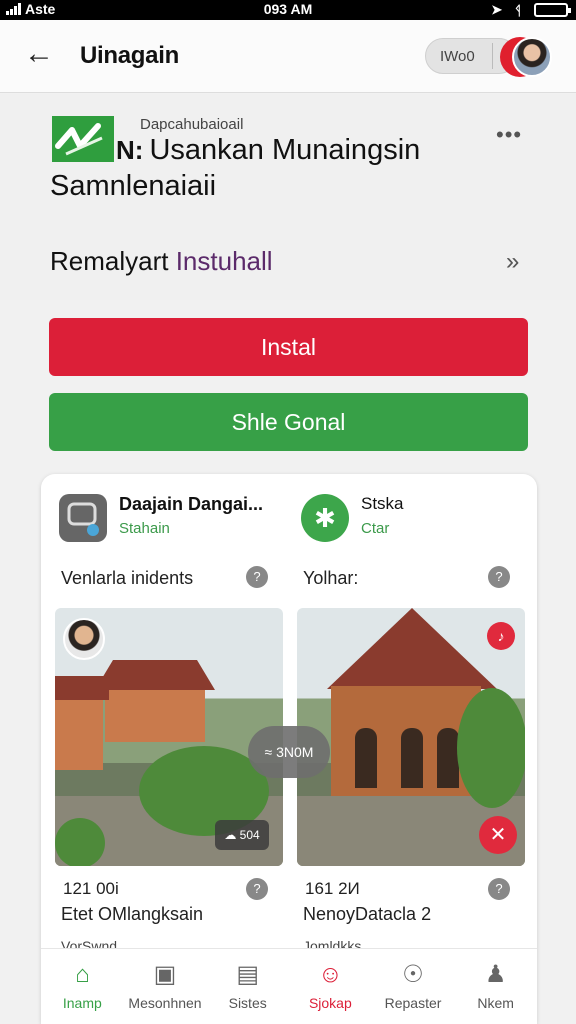  What do you see at coordinates (457, 56) in the screenshot?
I see `header-pill-label: IWo0` at bounding box center [457, 56].